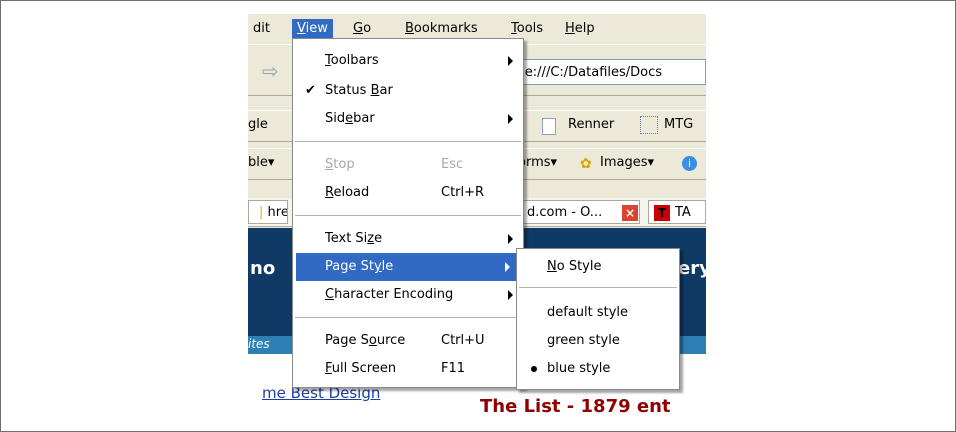 The height and width of the screenshot is (432, 956). What do you see at coordinates (649, 125) in the screenshot?
I see `grid-icon` at bounding box center [649, 125].